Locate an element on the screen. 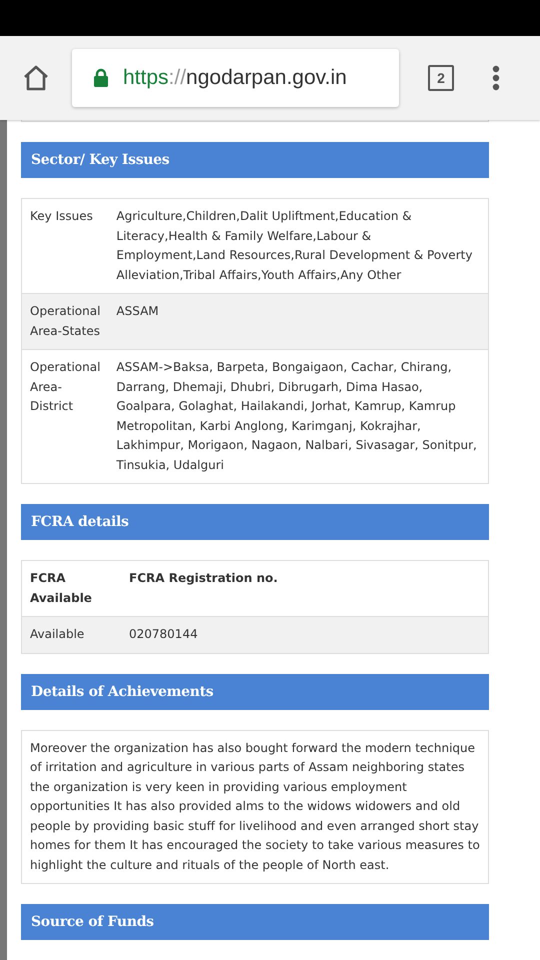 Image resolution: width=540 pixels, height=960 pixels. section-header: FCRA details is located at coordinates (255, 522).